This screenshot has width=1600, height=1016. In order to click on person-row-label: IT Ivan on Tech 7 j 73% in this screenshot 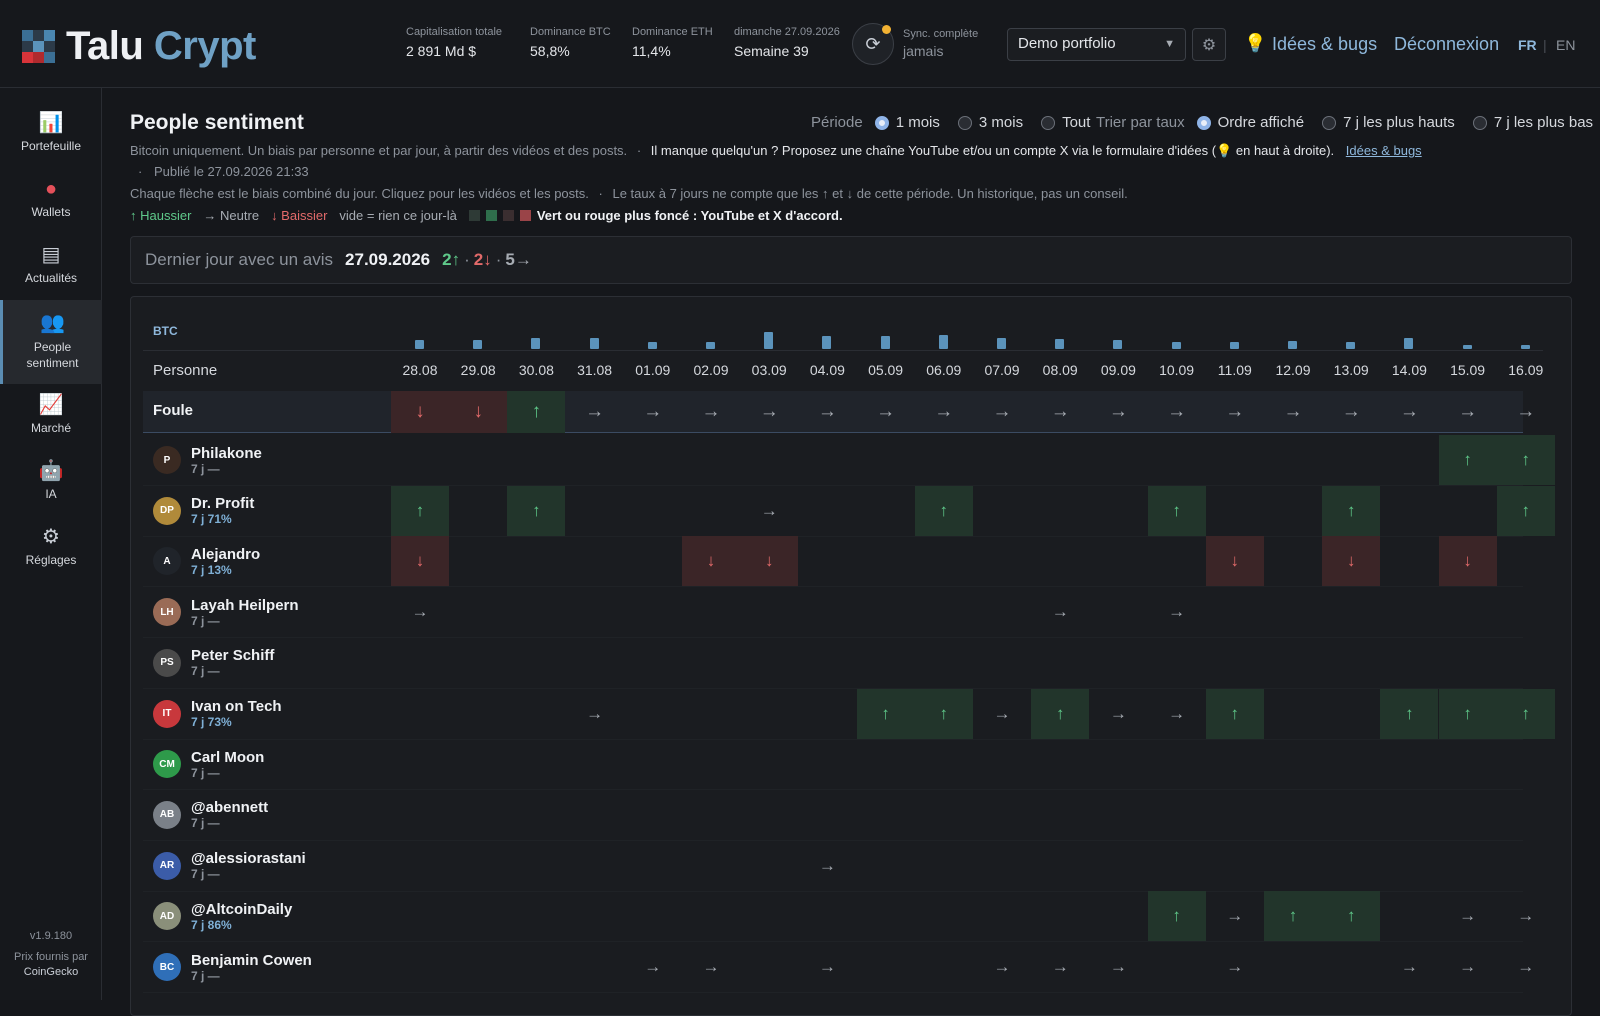, I will do `click(217, 714)`.